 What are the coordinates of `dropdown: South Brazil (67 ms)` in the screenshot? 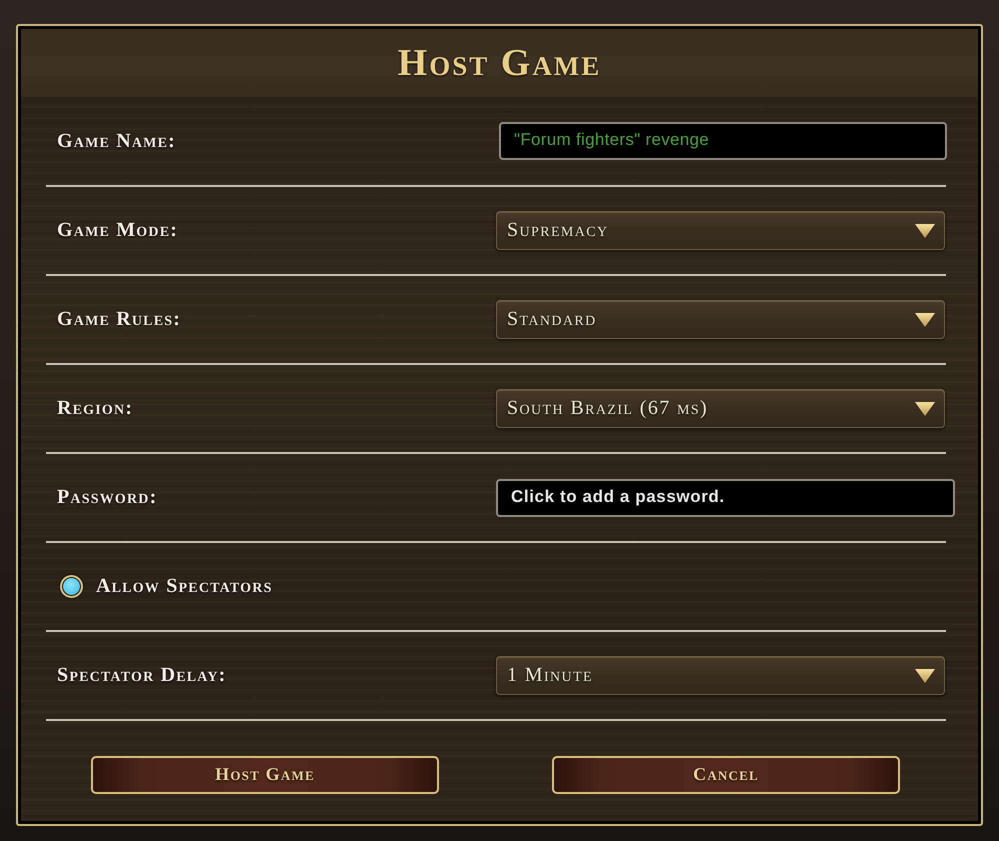 It's located at (720, 408).